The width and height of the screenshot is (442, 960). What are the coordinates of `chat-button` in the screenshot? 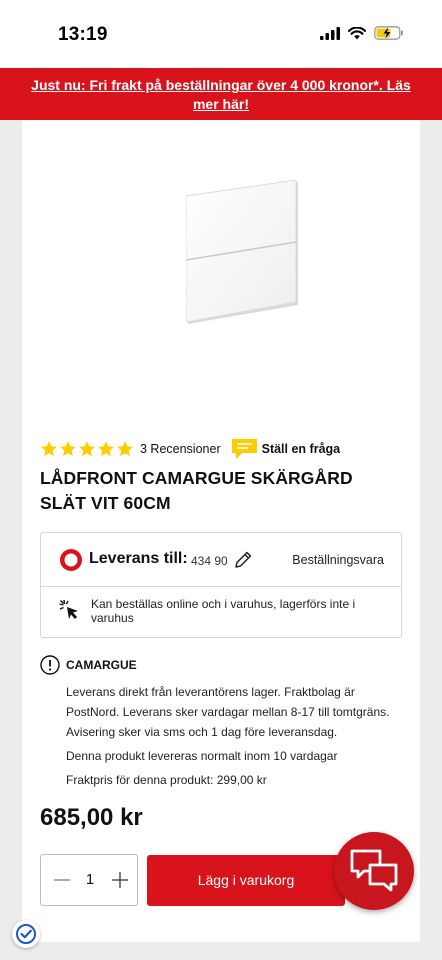 It's located at (374, 871).